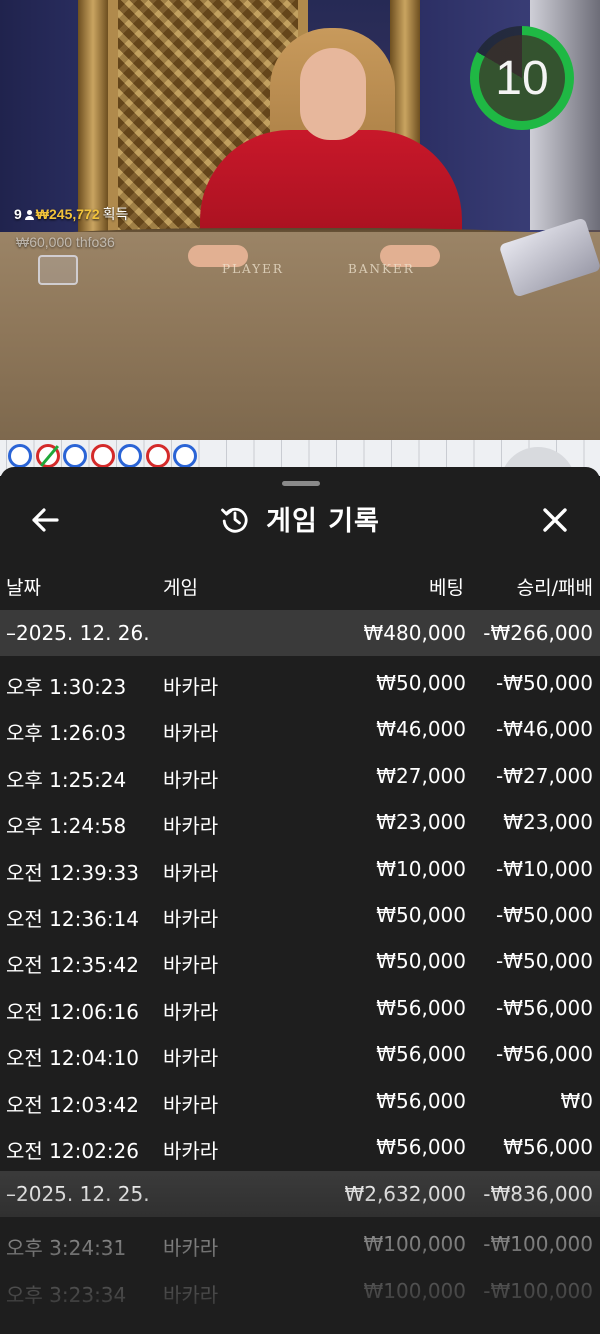  I want to click on timer-value: 10, so click(522, 78).